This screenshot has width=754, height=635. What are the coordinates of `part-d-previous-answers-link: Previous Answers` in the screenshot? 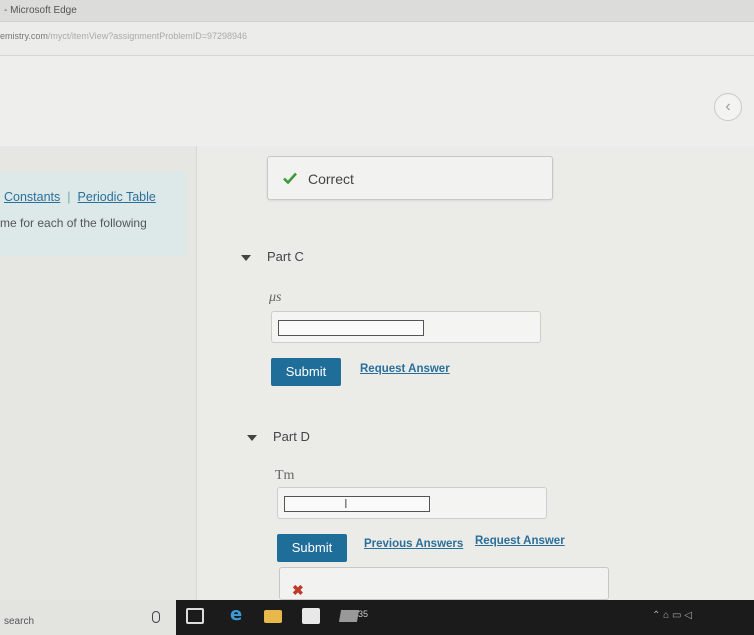 It's located at (413, 544).